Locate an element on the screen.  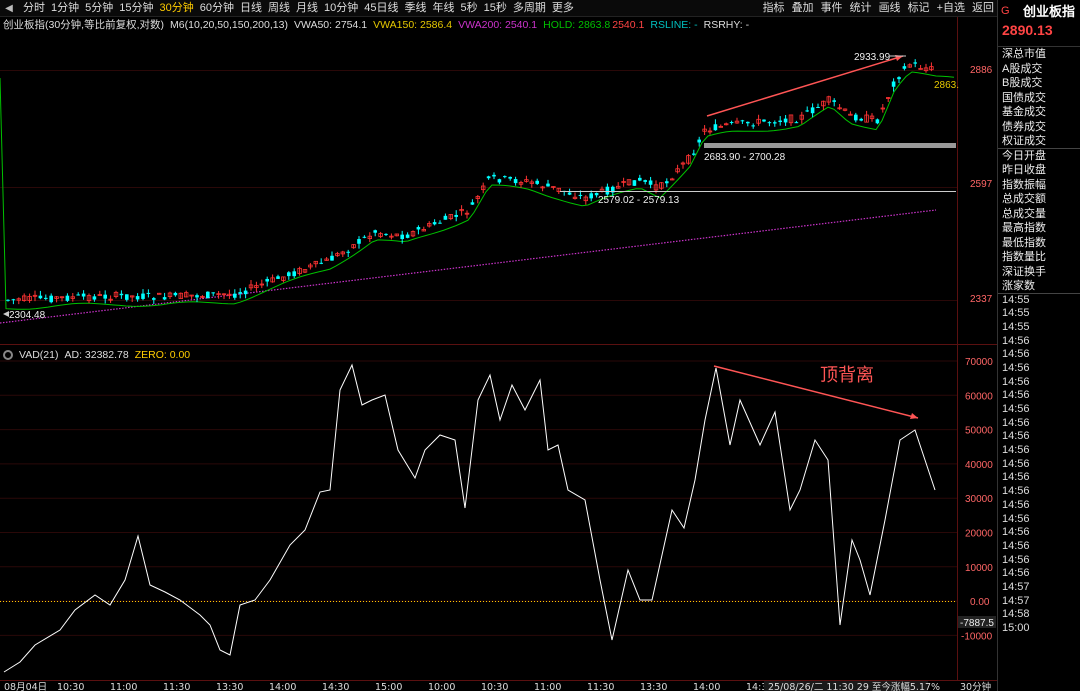
quote-row: 深证换手 is located at coordinates (1024, 271).